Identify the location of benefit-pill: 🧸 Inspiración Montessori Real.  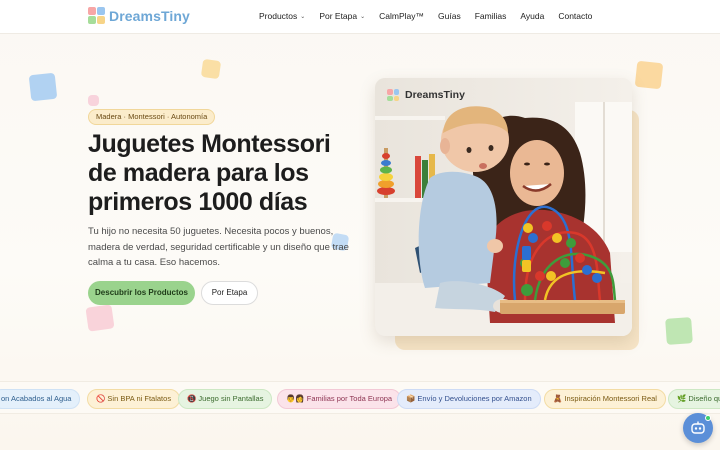
(605, 399).